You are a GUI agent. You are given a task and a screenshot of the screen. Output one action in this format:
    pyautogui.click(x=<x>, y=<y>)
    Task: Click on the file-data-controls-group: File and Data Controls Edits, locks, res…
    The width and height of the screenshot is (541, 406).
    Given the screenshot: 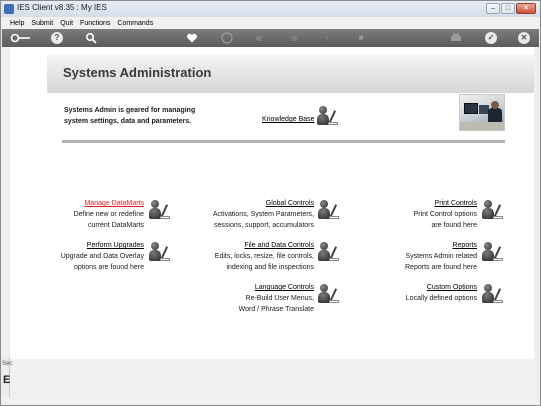 What is the action you would take?
    pyautogui.click(x=239, y=257)
    